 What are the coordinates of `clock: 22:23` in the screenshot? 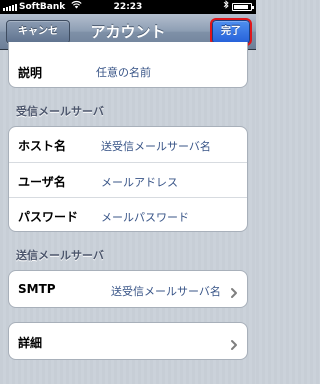 It's located at (128, 7).